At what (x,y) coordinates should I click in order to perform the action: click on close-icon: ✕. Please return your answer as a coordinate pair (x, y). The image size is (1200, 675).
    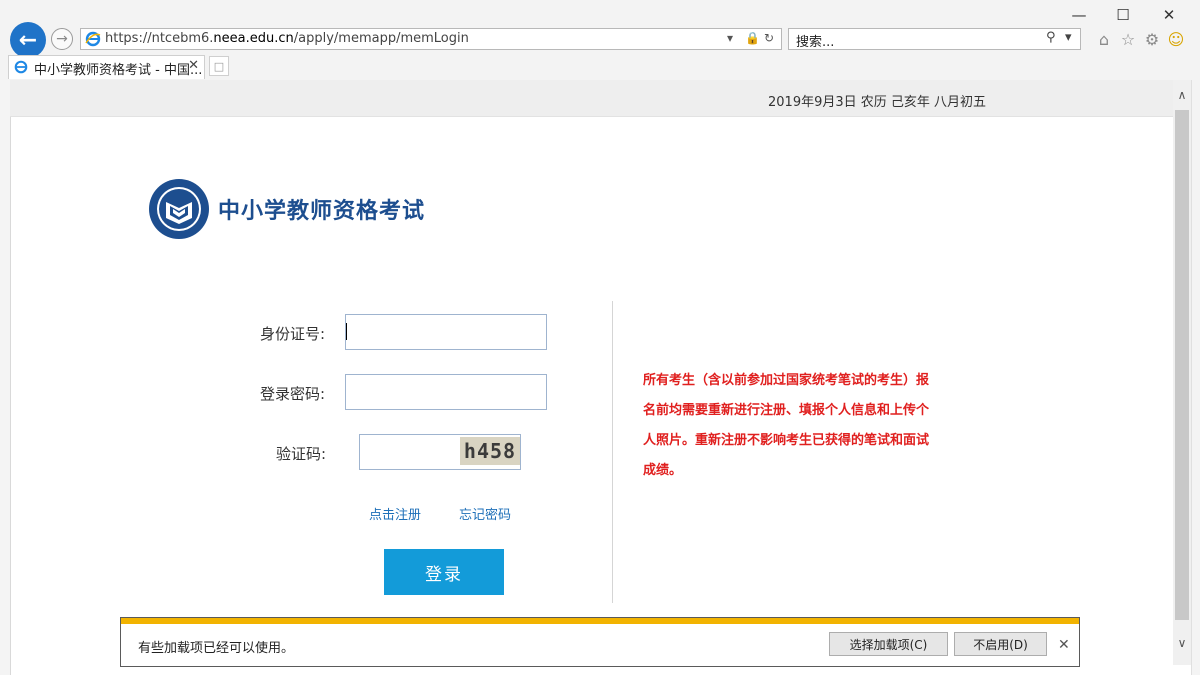
    Looking at the image, I should click on (1169, 15).